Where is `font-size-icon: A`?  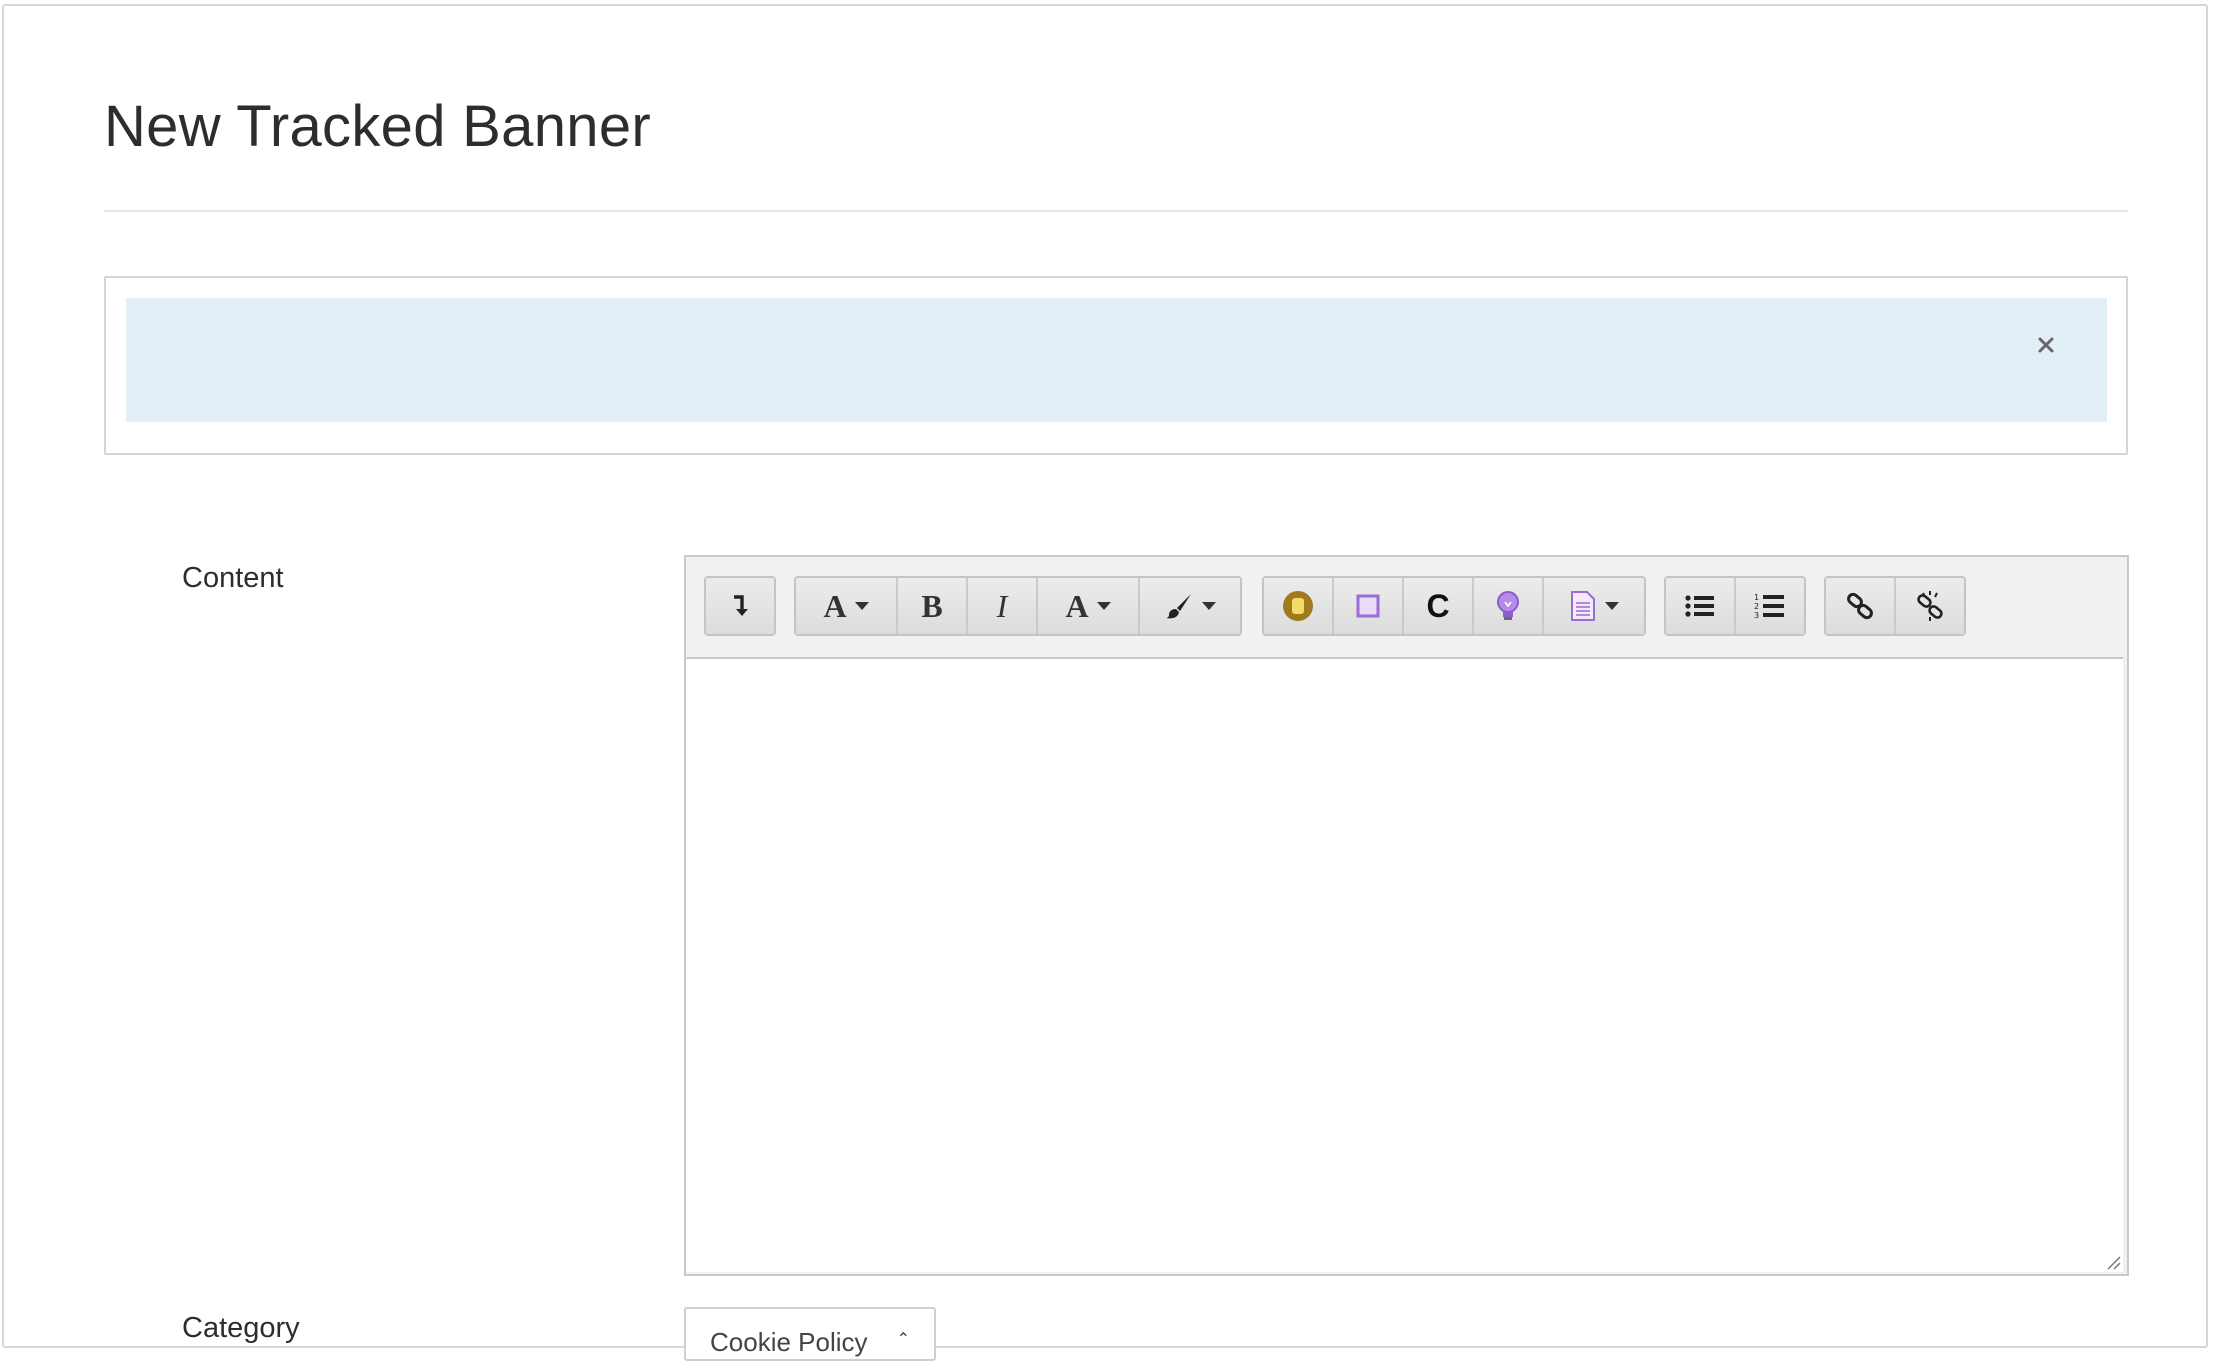
font-size-icon: A is located at coordinates (835, 605).